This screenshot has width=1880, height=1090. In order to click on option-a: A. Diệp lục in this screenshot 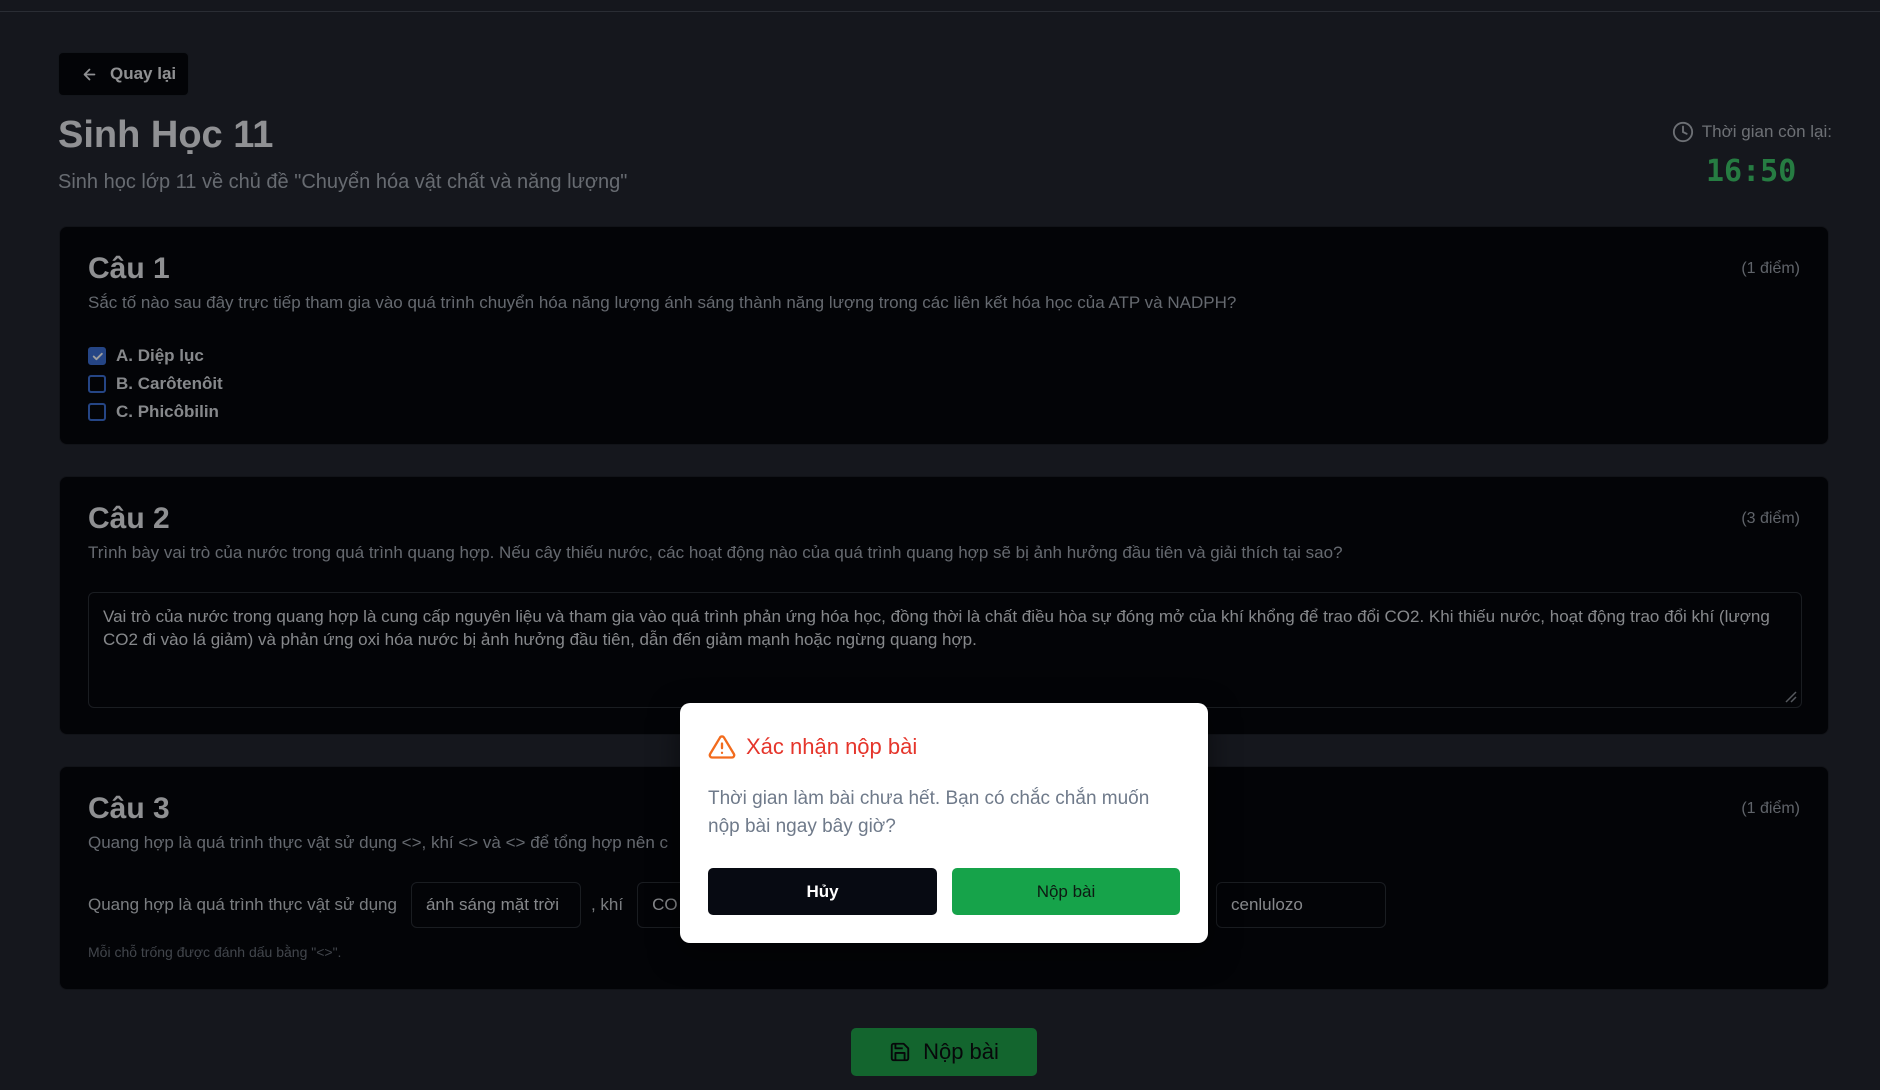, I will do `click(155, 356)`.